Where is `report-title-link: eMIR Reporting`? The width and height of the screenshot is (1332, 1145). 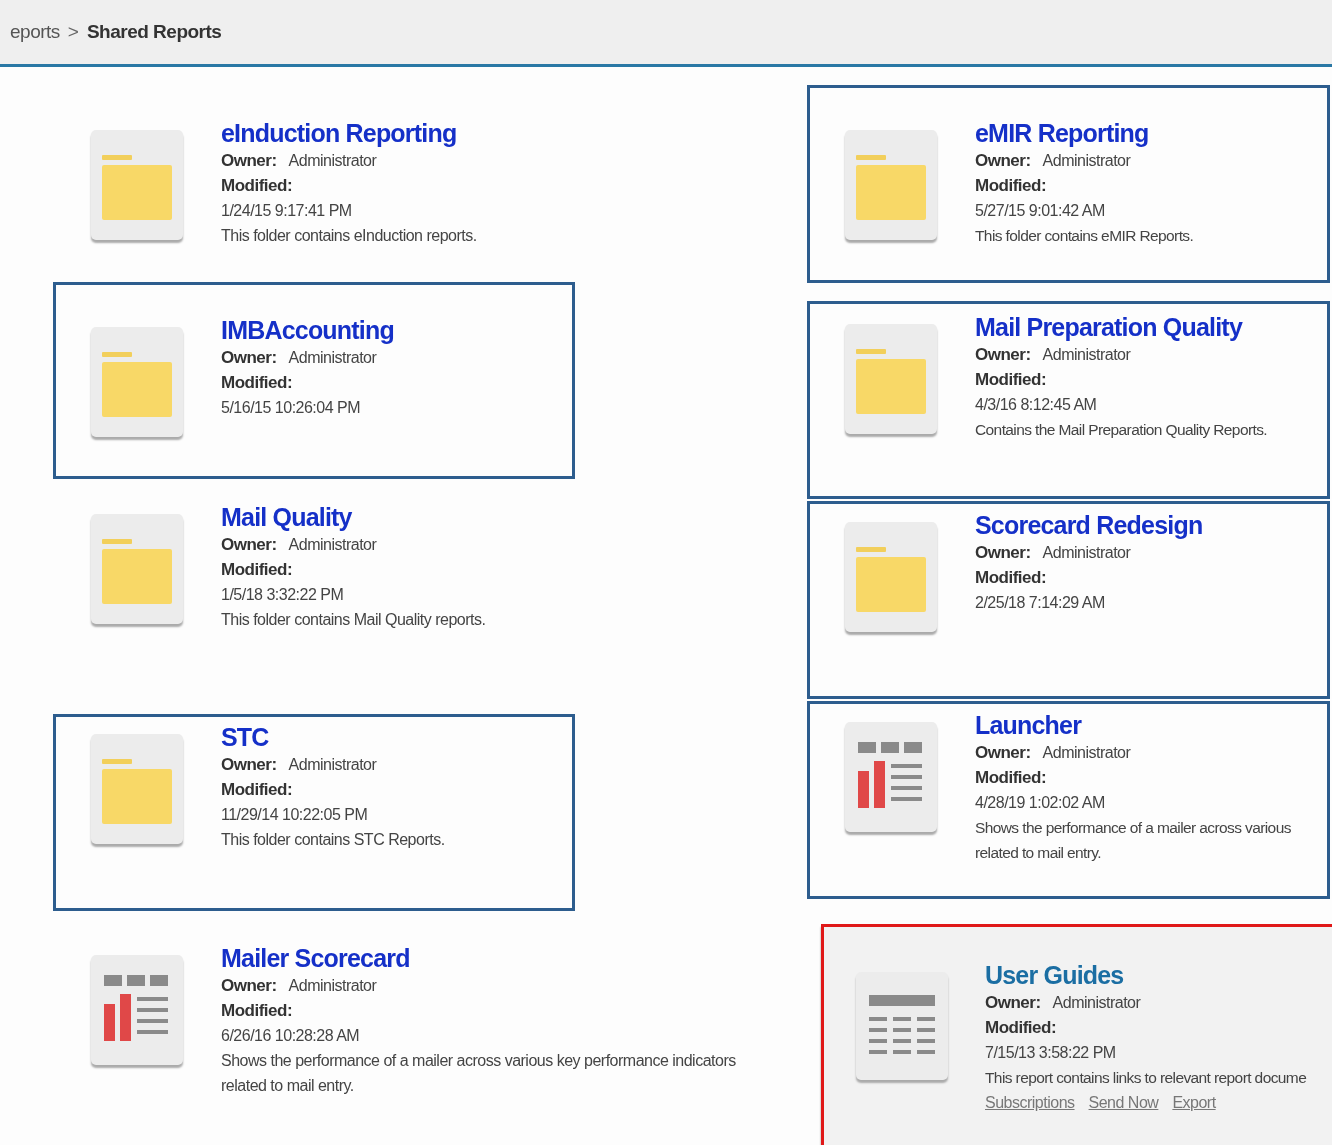 report-title-link: eMIR Reporting is located at coordinates (1062, 133).